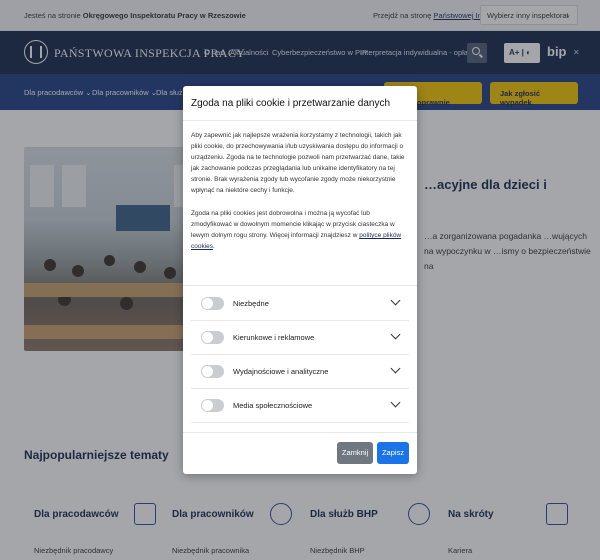 The image size is (600, 560). I want to click on cookie-category-label: Wydajnościowe i analityczne, so click(281, 371).